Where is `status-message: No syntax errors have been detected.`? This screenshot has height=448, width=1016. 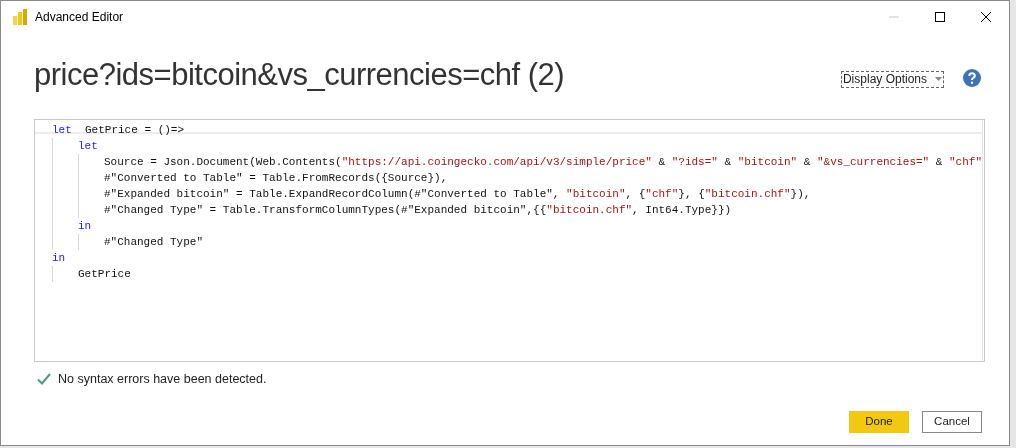 status-message: No syntax errors have been detected. is located at coordinates (162, 379).